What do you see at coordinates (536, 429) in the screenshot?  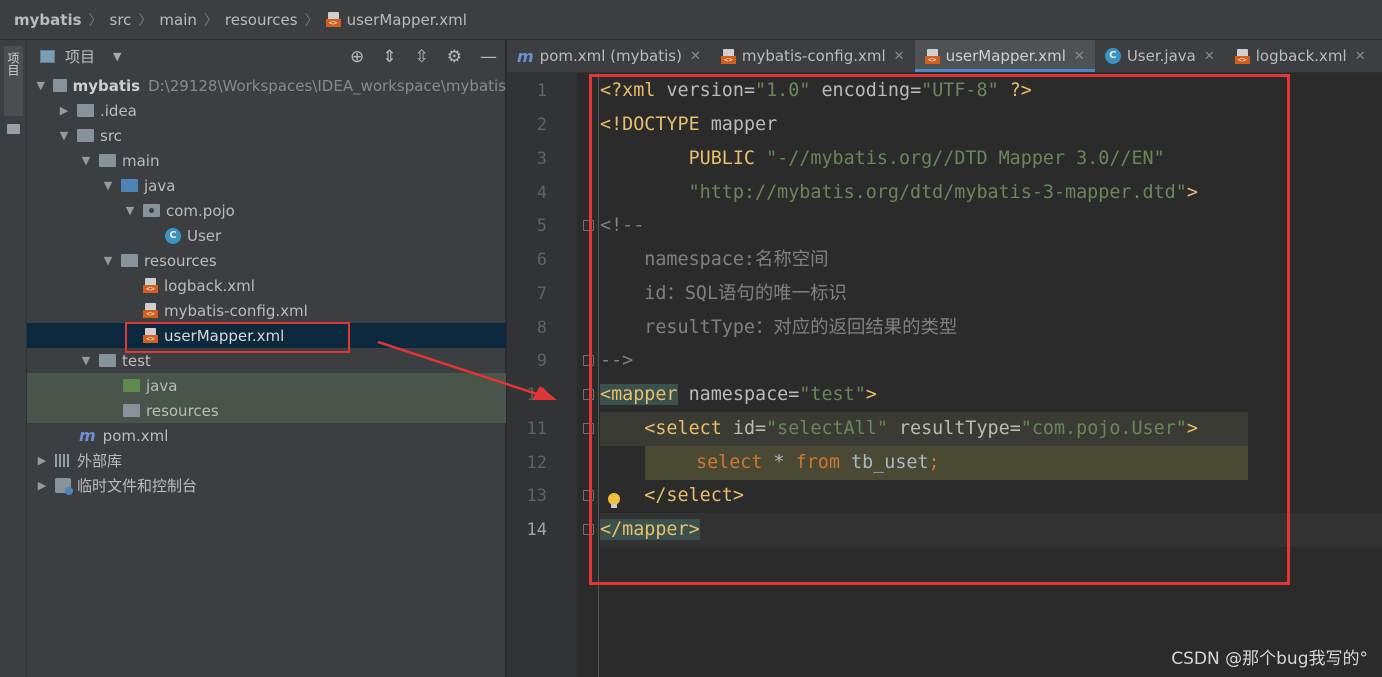 I see `line-number: 11` at bounding box center [536, 429].